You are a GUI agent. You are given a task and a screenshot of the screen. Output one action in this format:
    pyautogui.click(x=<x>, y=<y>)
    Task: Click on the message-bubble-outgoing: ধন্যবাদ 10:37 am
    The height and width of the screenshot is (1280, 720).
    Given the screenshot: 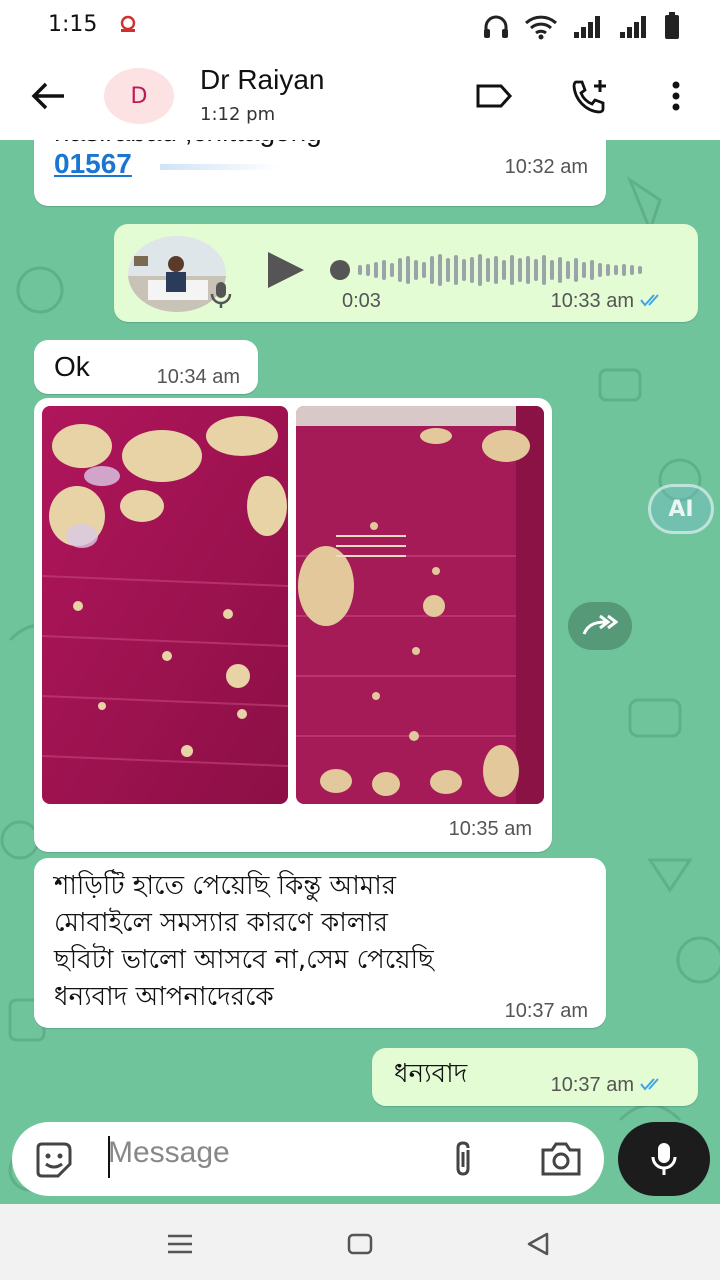 What is the action you would take?
    pyautogui.click(x=535, y=1077)
    